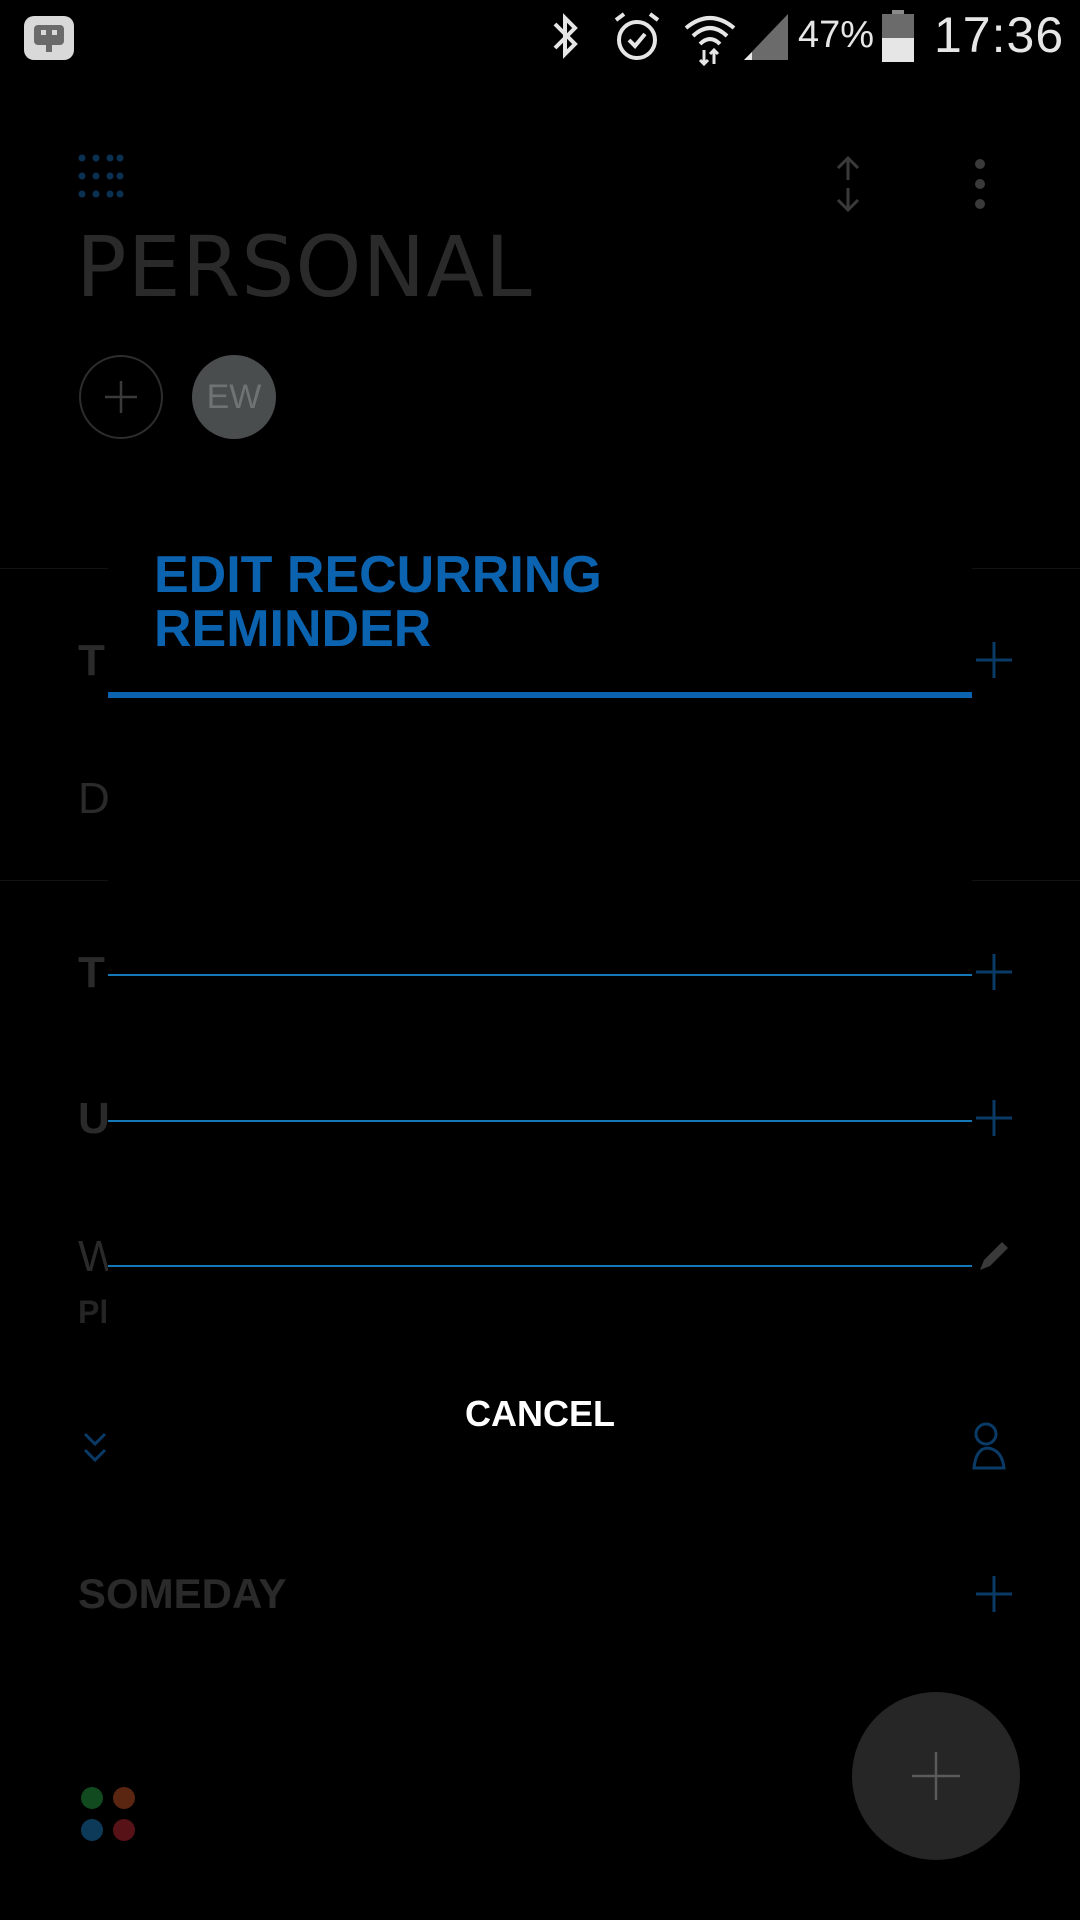 The image size is (1080, 1920). Describe the element at coordinates (999, 35) in the screenshot. I see `clock: 17:36` at that location.